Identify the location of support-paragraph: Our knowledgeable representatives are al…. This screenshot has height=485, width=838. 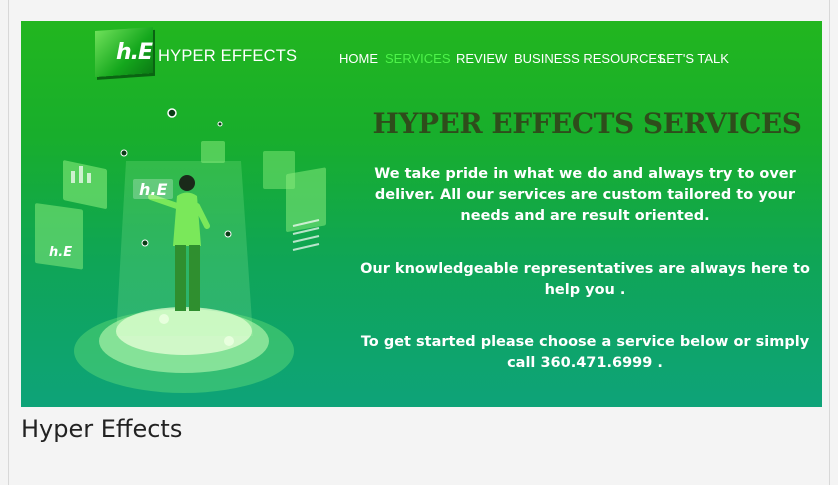
(585, 279).